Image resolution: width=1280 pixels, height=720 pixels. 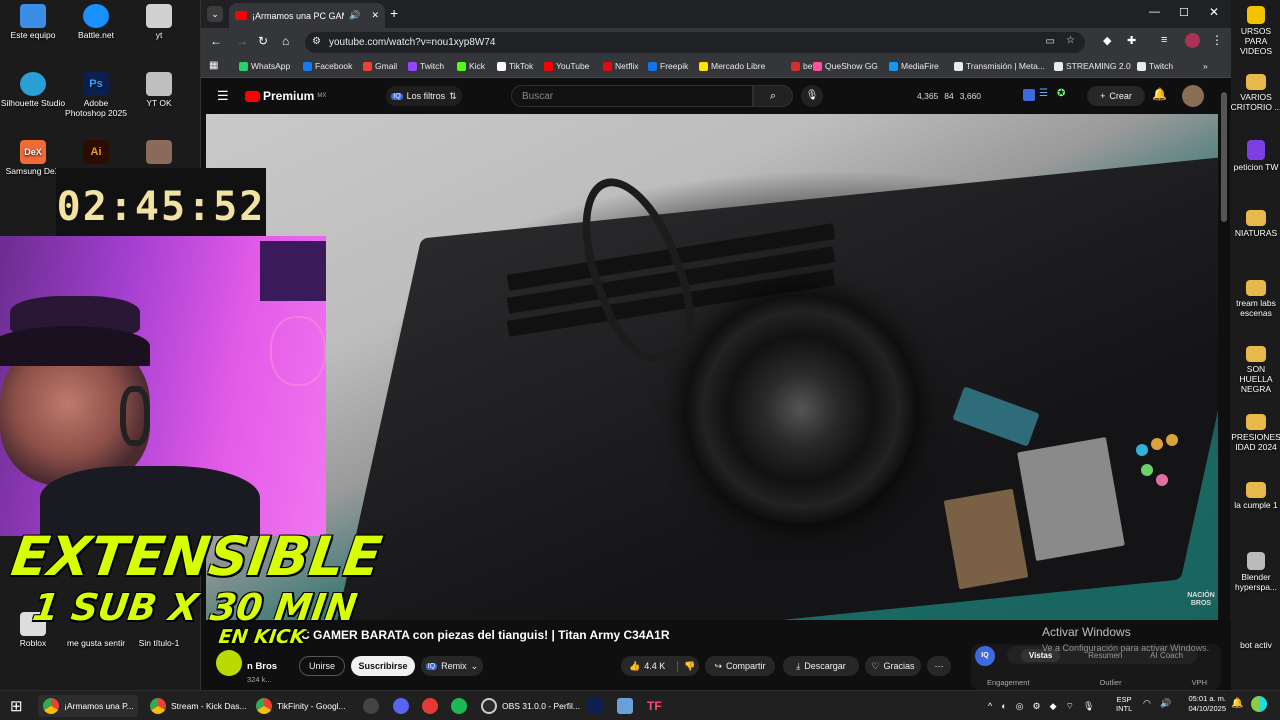 What do you see at coordinates (459, 706) in the screenshot?
I see `taskbar-item-spotify` at bounding box center [459, 706].